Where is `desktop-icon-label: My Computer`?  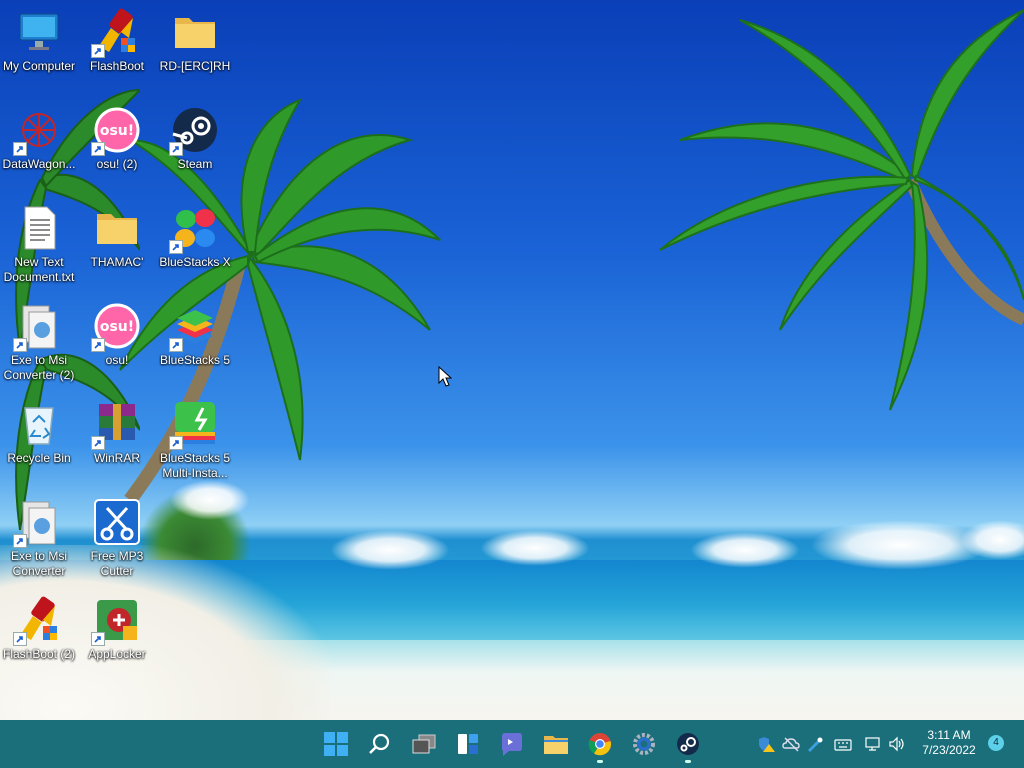
desktop-icon-label: My Computer is located at coordinates (39, 66).